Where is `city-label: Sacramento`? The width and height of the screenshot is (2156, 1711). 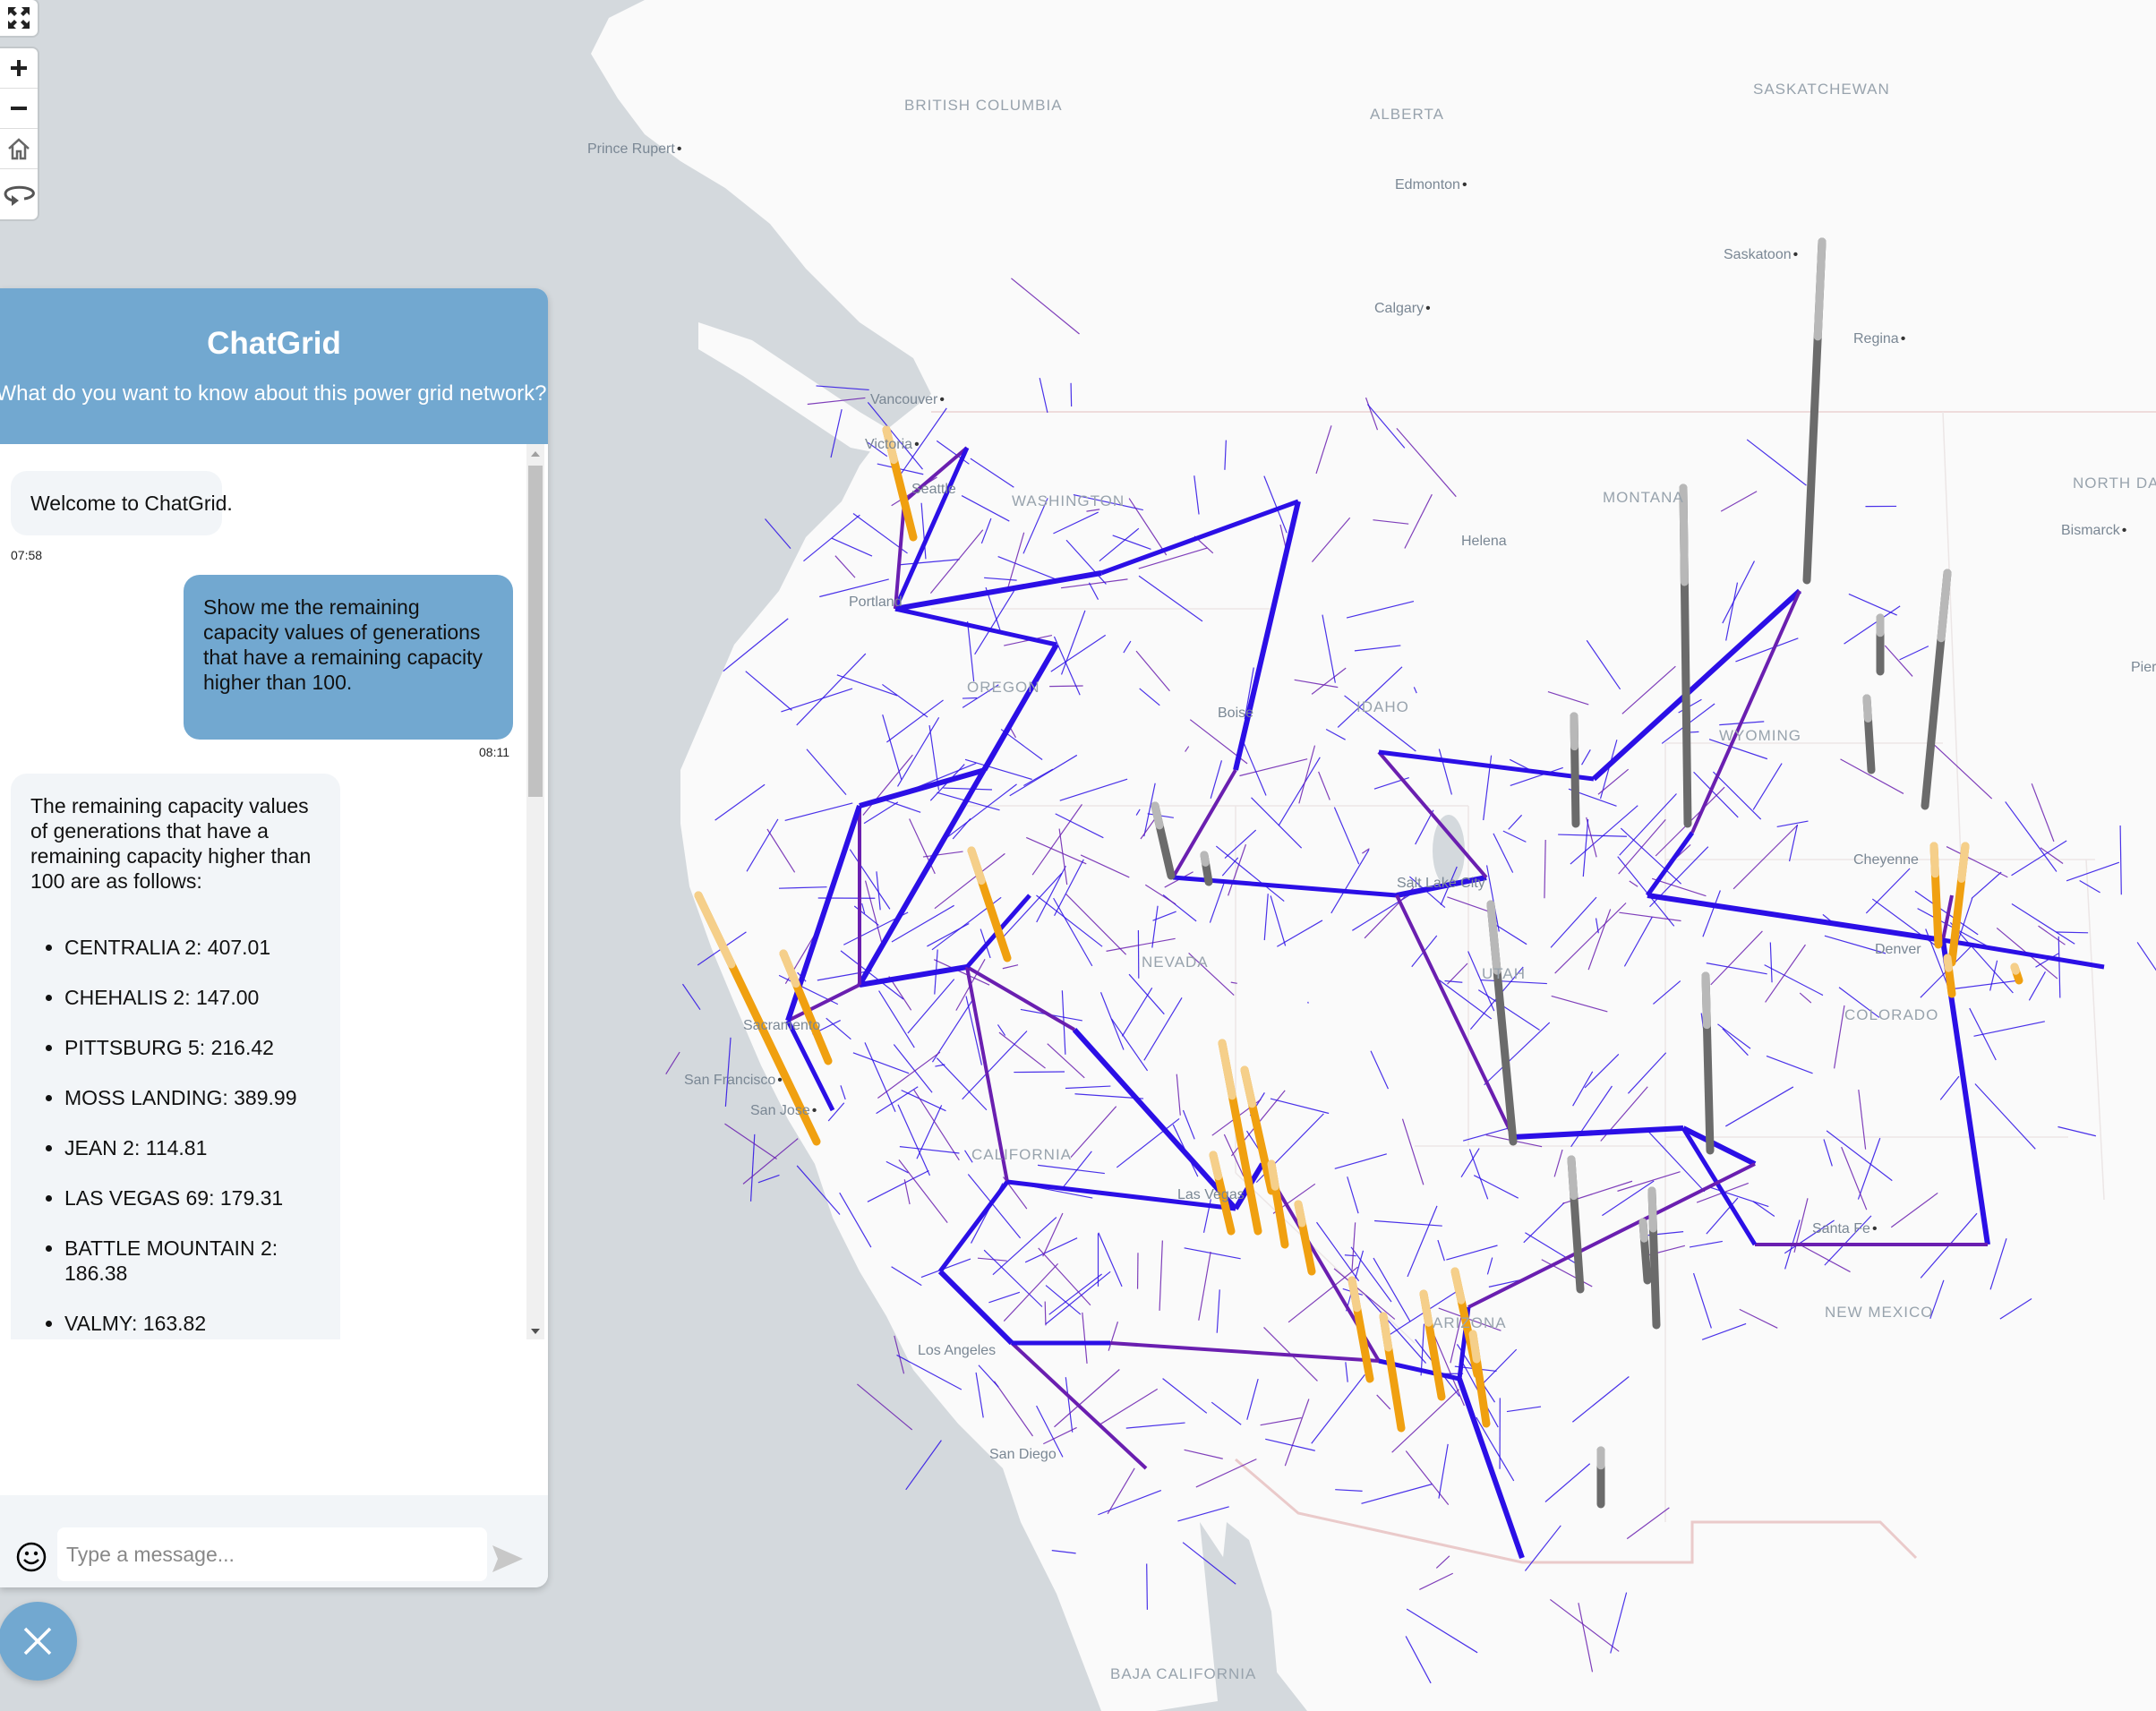 city-label: Sacramento is located at coordinates (782, 1026).